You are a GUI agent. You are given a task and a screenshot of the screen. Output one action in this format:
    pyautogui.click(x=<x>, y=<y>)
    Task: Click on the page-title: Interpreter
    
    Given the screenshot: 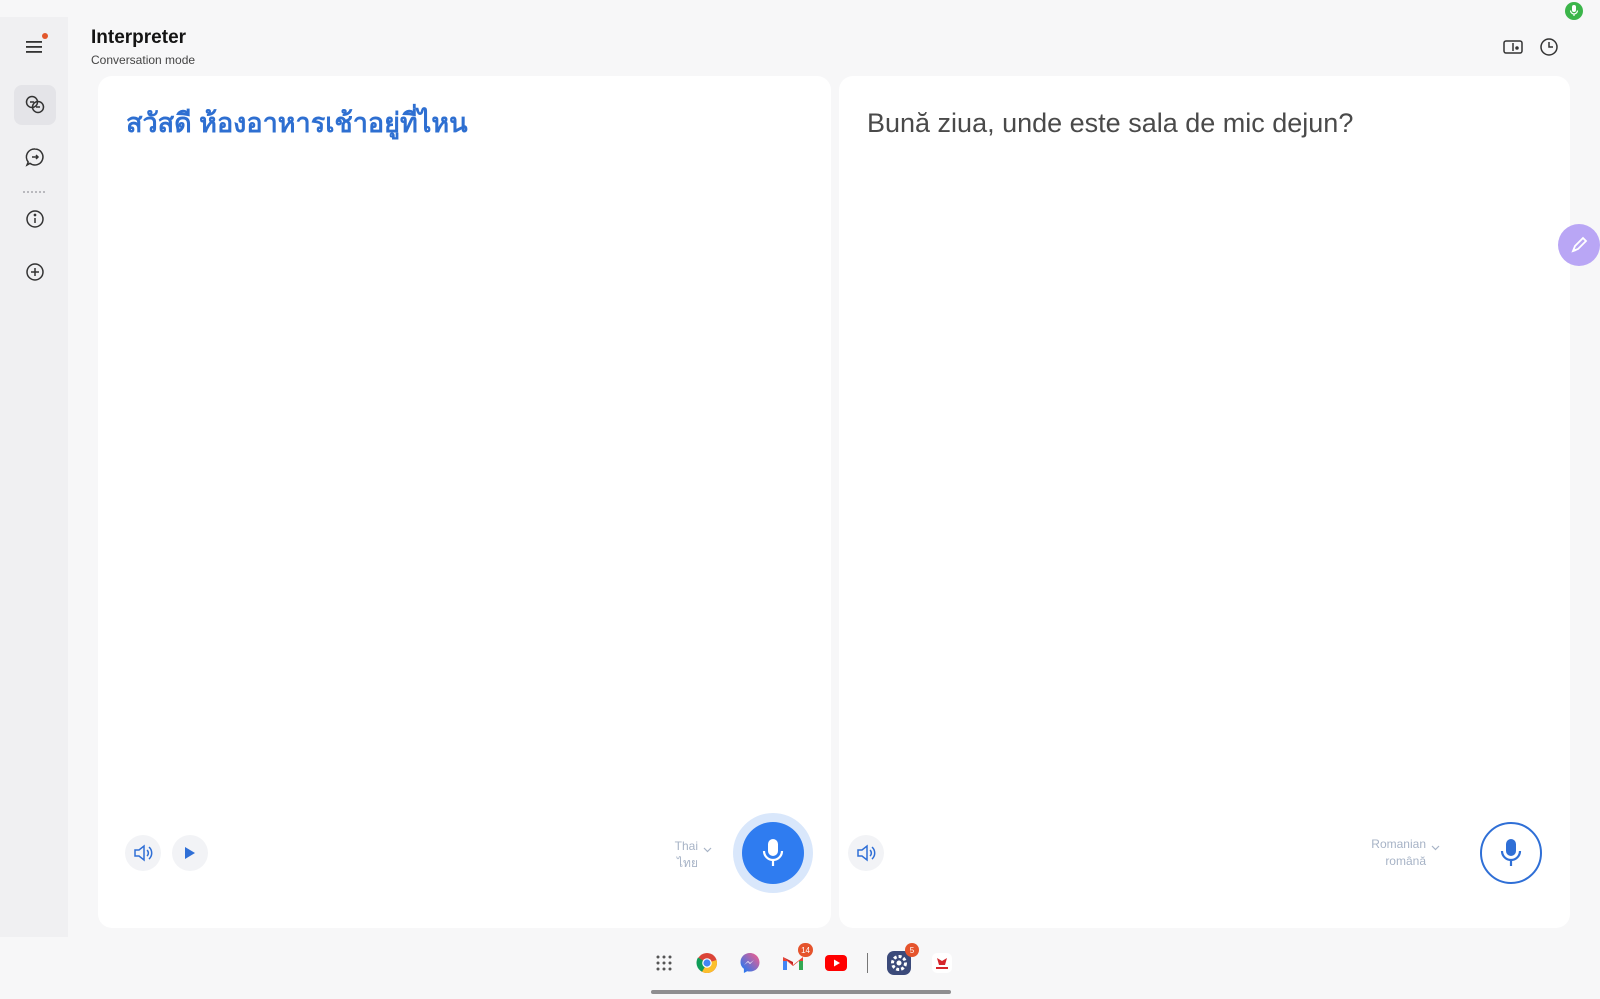 What is the action you would take?
    pyautogui.click(x=139, y=37)
    